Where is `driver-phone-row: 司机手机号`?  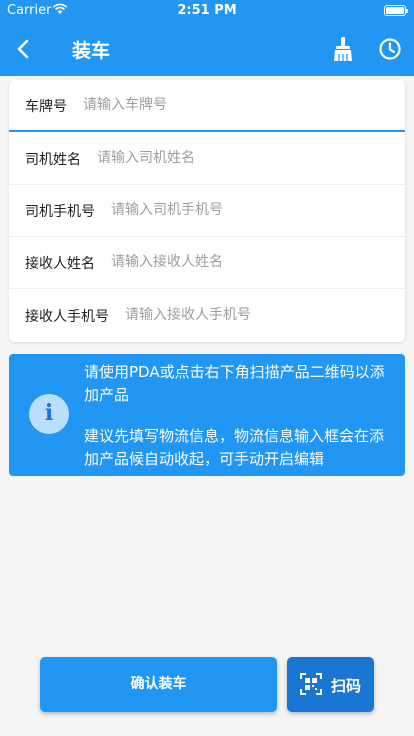 driver-phone-row: 司机手机号 is located at coordinates (207, 211).